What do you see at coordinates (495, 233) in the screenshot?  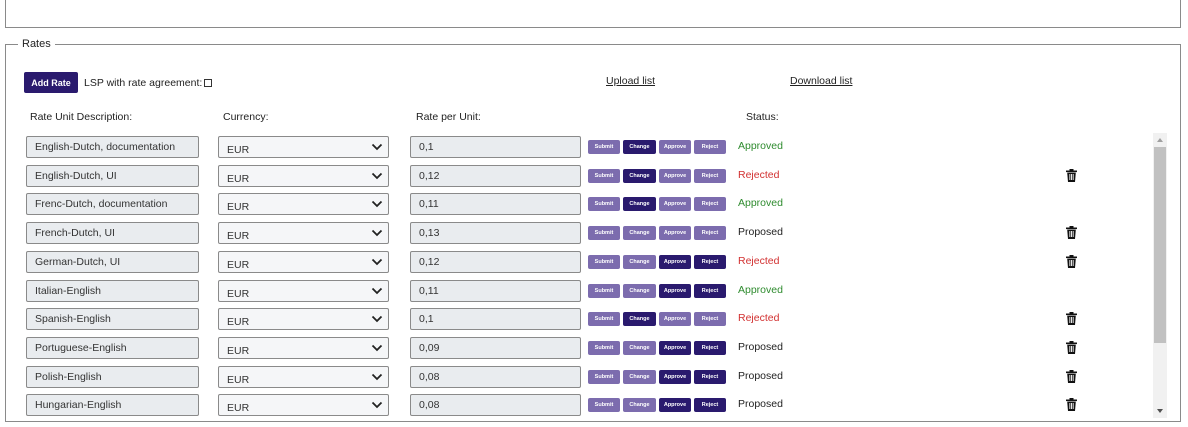 I see `rate-per-unit-field: 0,13` at bounding box center [495, 233].